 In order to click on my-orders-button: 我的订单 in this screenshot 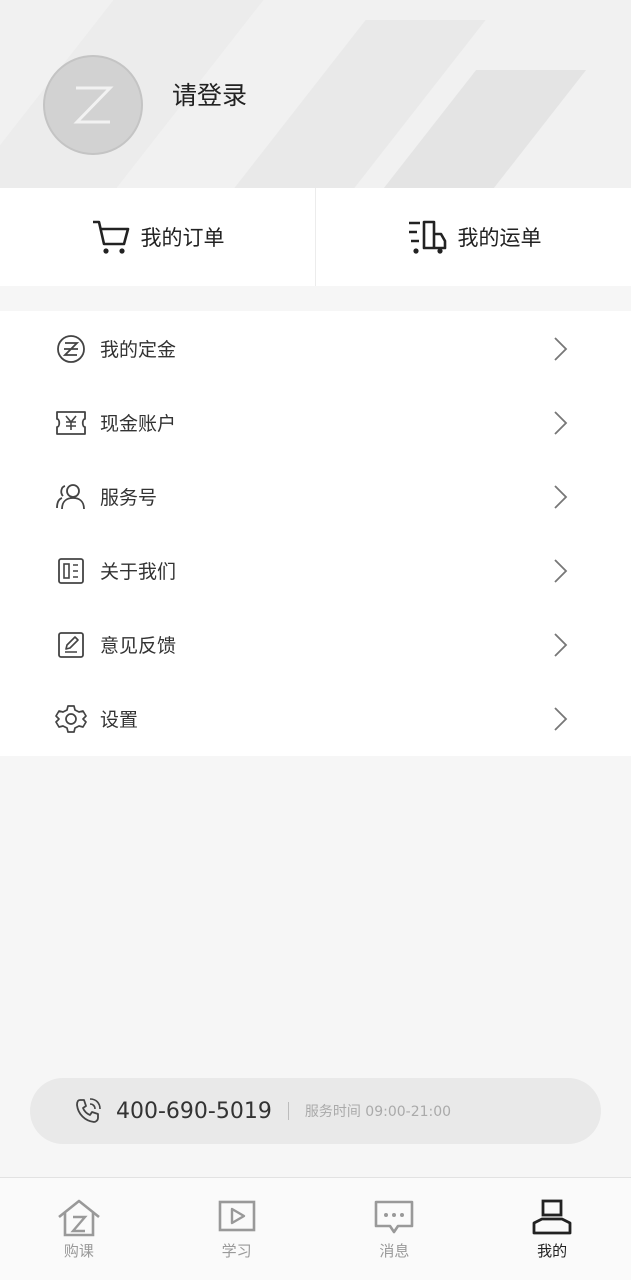, I will do `click(157, 237)`.